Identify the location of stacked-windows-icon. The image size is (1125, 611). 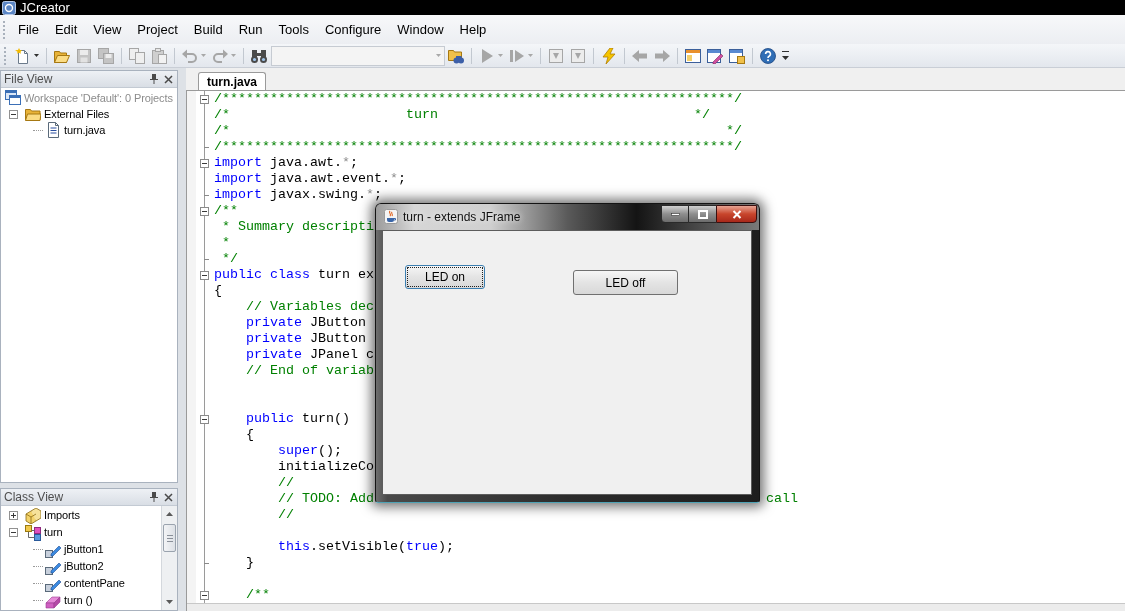
(13, 98).